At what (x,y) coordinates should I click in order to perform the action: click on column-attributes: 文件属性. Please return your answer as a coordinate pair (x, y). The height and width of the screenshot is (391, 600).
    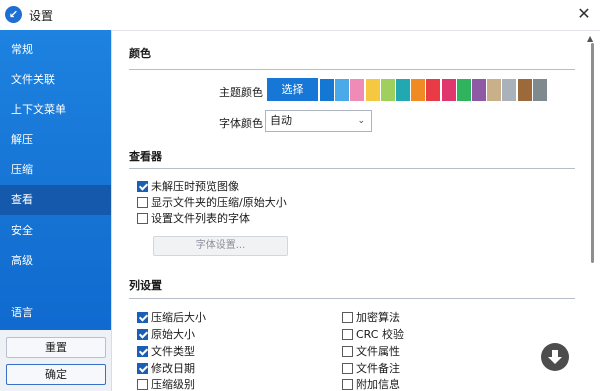
    Looking at the image, I should click on (371, 351).